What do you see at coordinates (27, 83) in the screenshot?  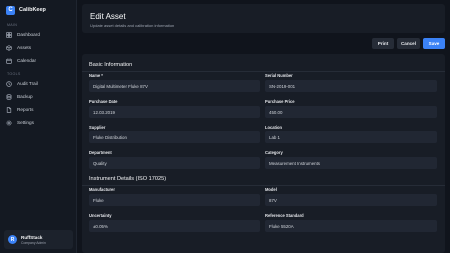 I see `sidebar-item-label: Audit Trail` at bounding box center [27, 83].